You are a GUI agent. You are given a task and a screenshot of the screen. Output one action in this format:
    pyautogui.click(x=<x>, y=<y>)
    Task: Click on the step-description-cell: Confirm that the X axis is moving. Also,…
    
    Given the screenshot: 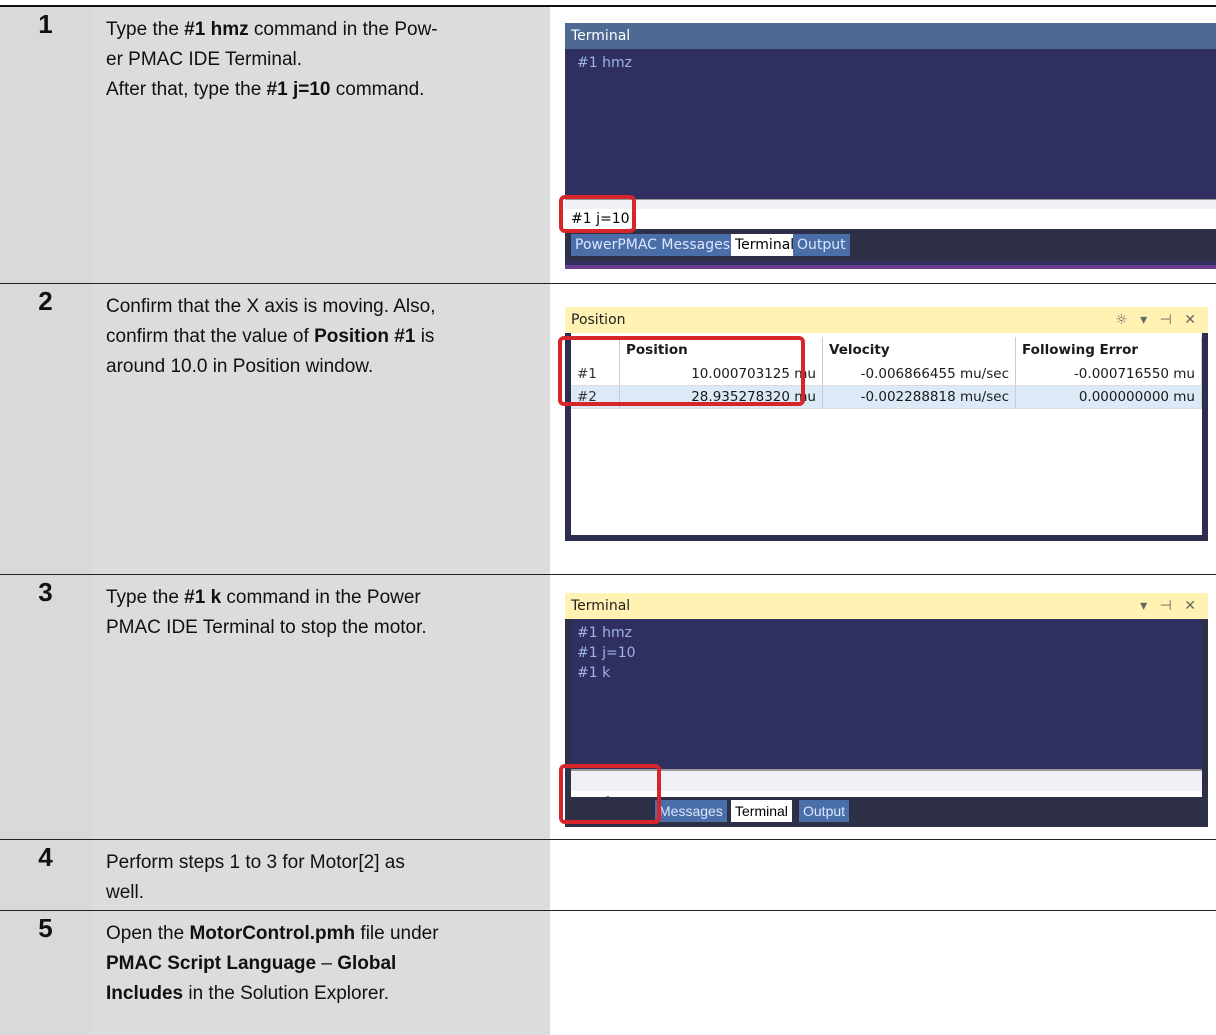 What is the action you would take?
    pyautogui.click(x=320, y=429)
    